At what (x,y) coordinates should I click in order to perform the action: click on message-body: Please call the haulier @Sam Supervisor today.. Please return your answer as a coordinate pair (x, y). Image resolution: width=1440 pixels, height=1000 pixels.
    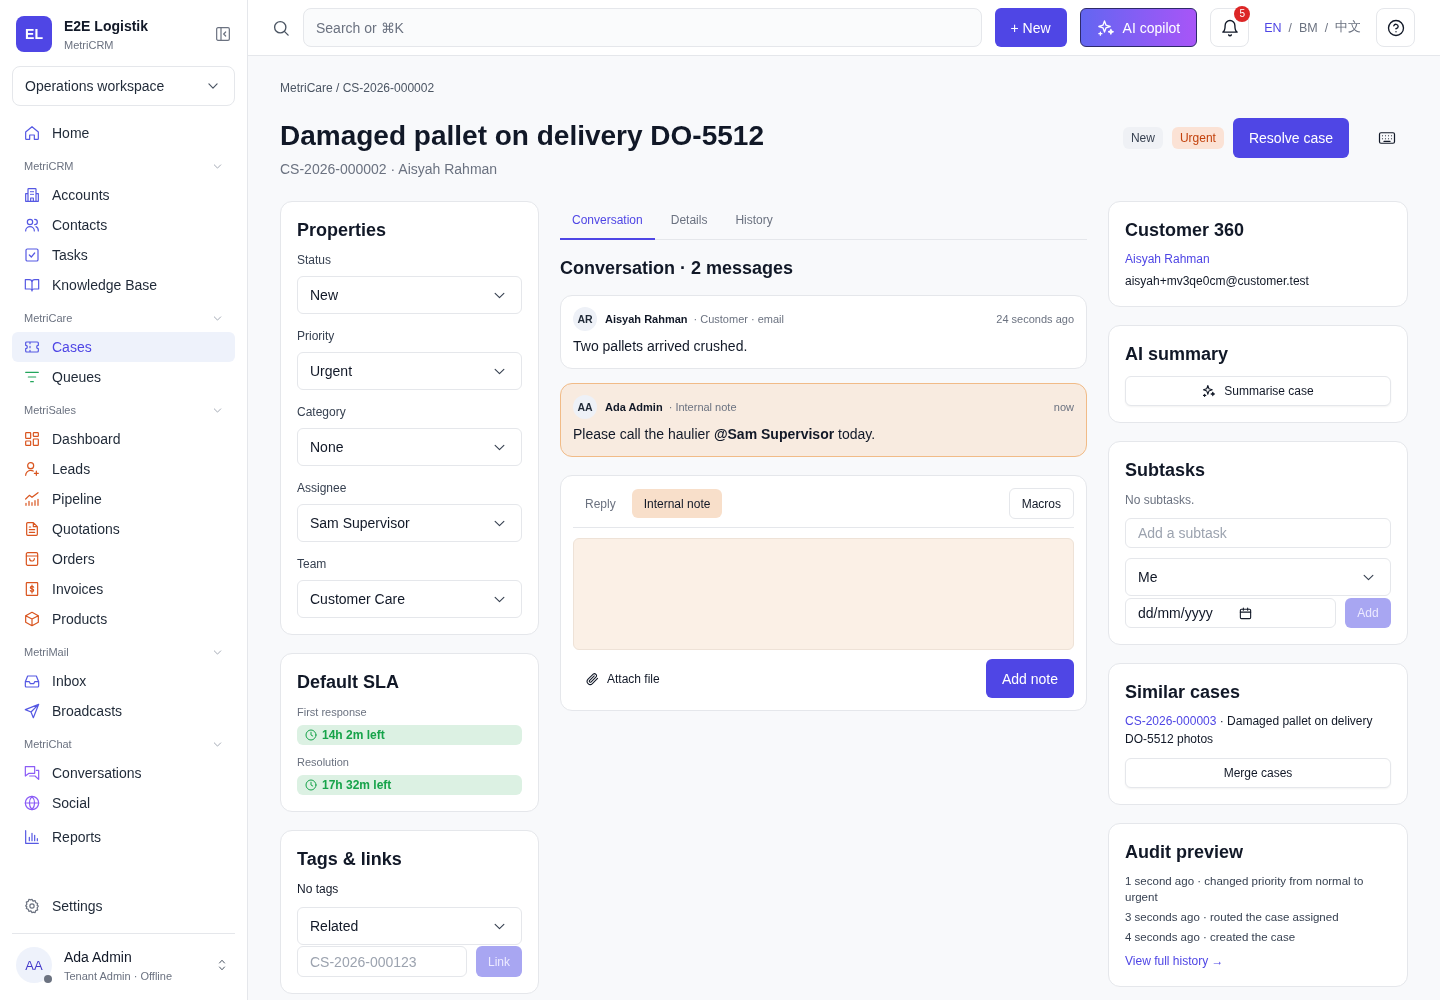
    Looking at the image, I should click on (725, 434).